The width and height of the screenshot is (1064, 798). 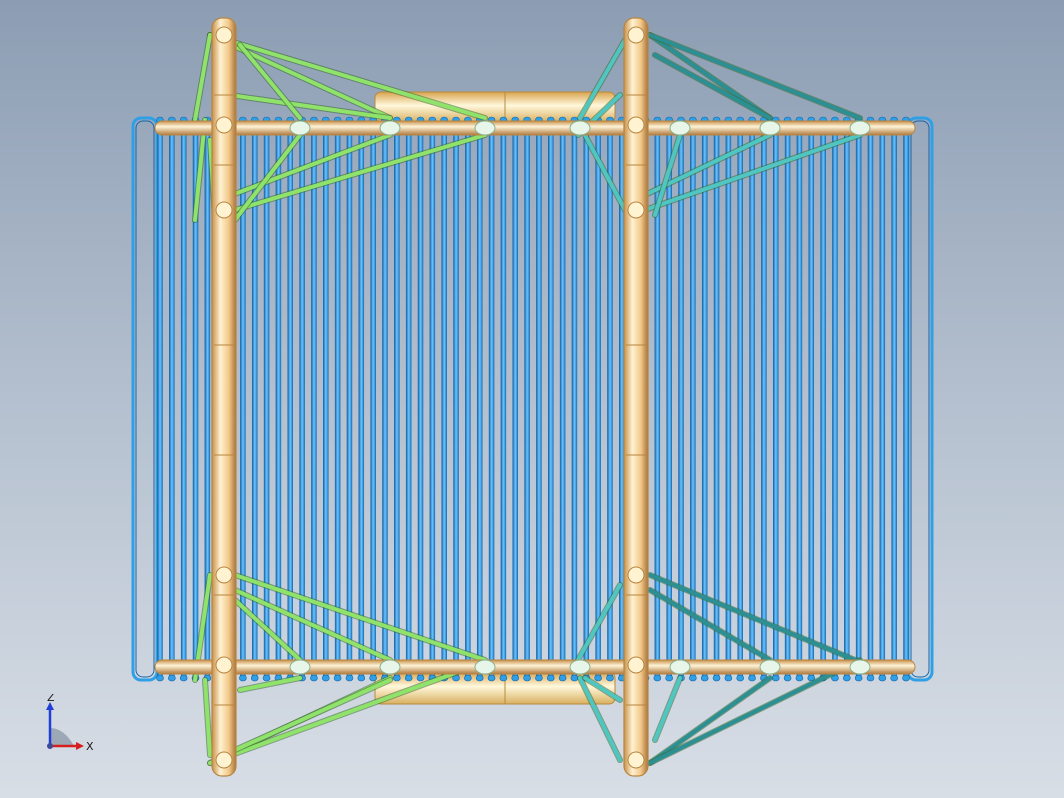 What do you see at coordinates (347, 76) in the screenshot?
I see `left-upper-strut` at bounding box center [347, 76].